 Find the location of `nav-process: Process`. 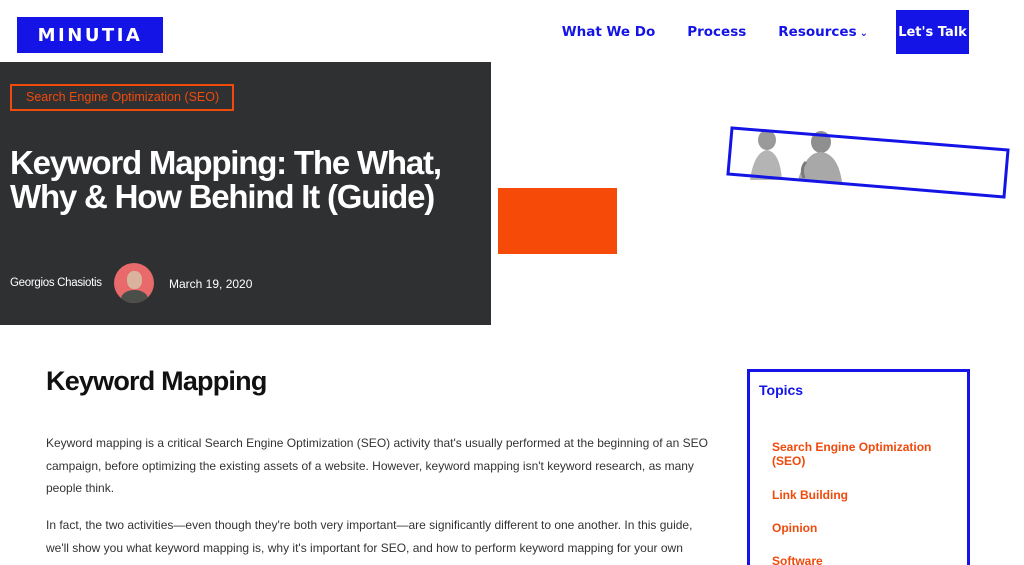

nav-process: Process is located at coordinates (716, 32).